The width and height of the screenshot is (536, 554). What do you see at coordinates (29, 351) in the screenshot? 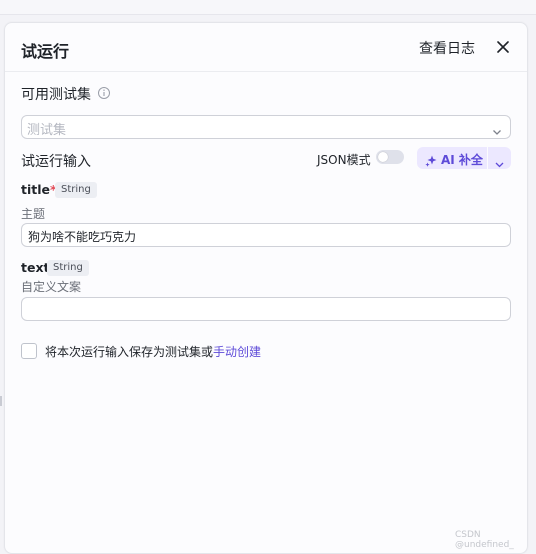
I see `save-as-testset-checkbox` at bounding box center [29, 351].